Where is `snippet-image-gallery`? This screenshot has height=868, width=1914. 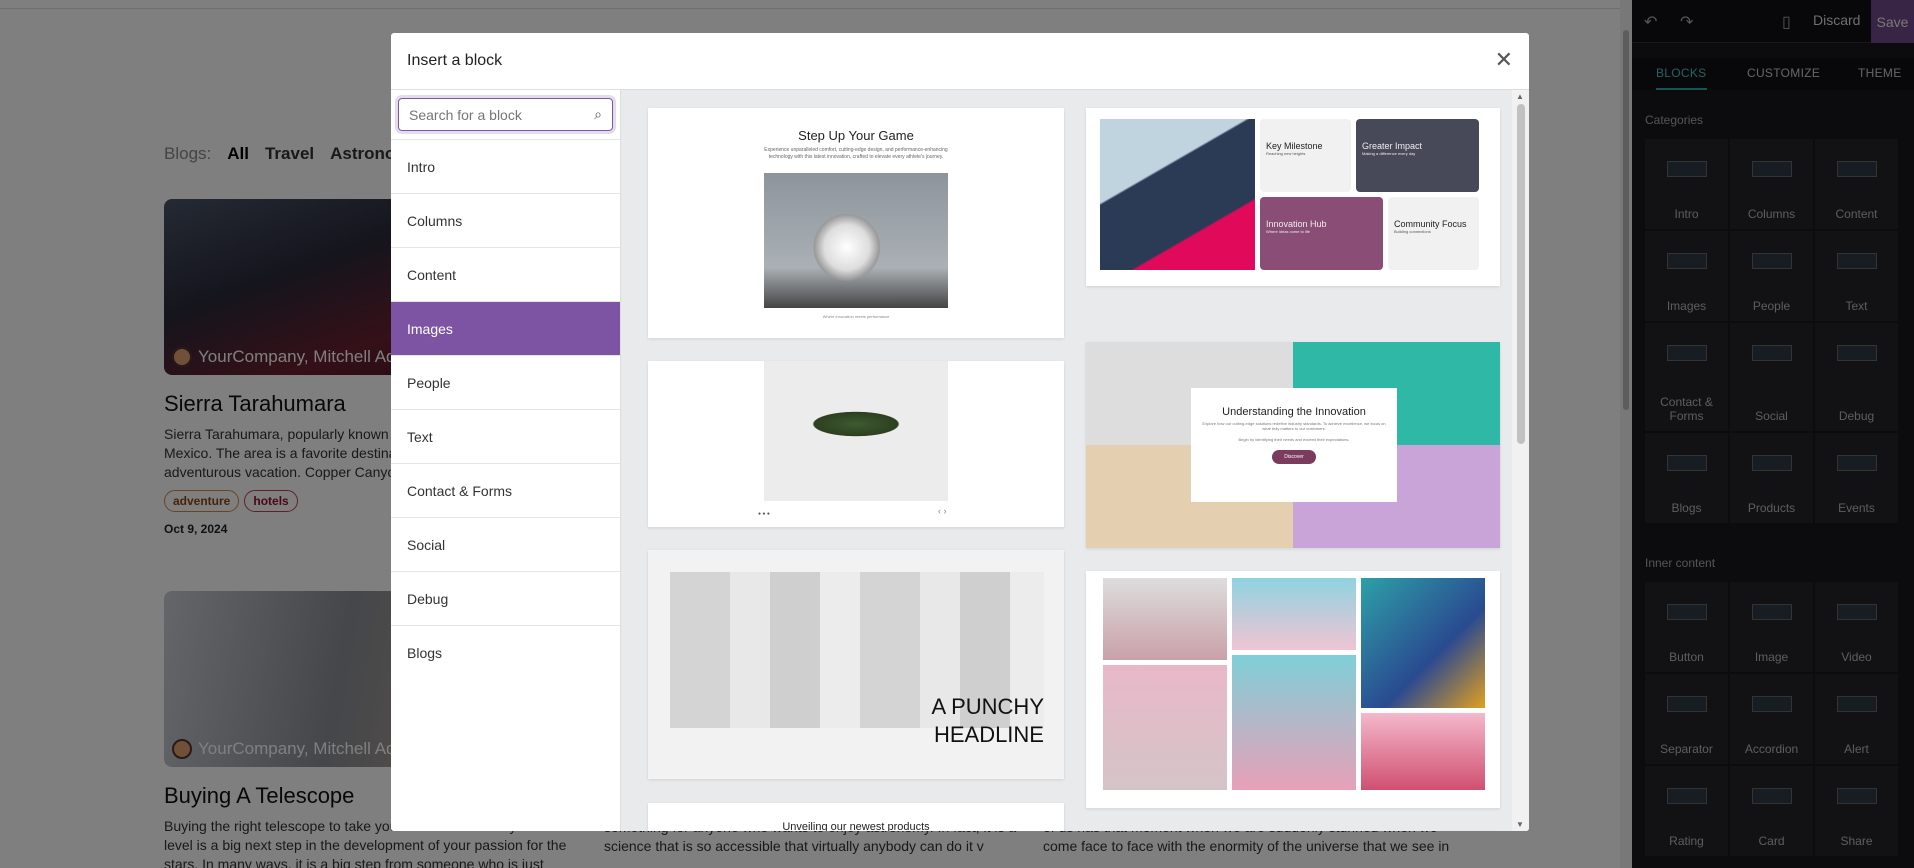 snippet-image-gallery is located at coordinates (1293, 689).